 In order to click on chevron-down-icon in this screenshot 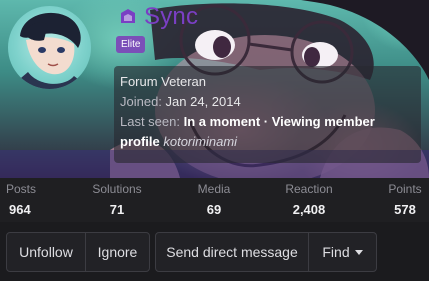, I will do `click(358, 252)`.